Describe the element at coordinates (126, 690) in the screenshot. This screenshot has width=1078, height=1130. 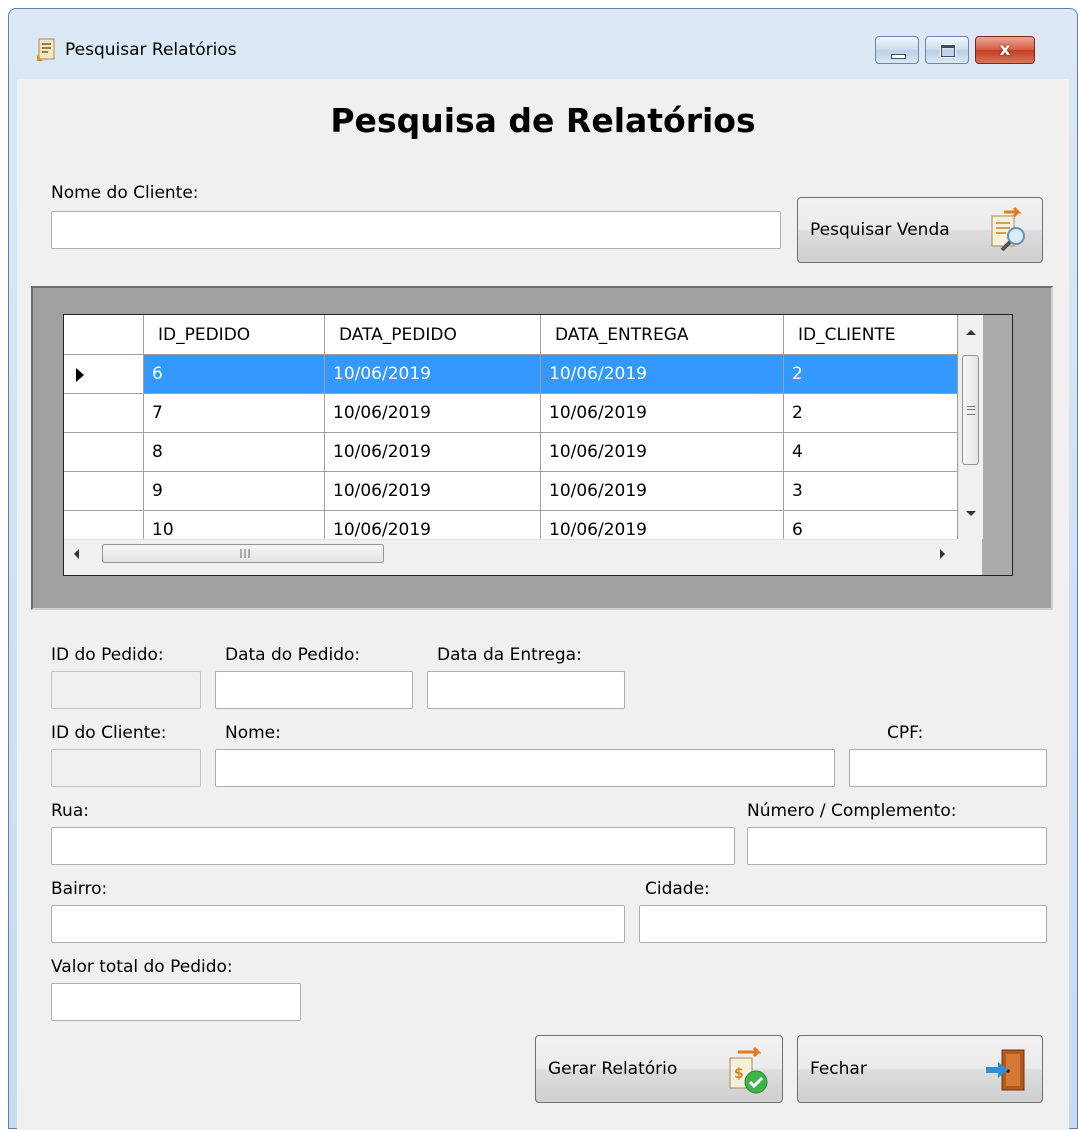
I see `order-id-field` at that location.